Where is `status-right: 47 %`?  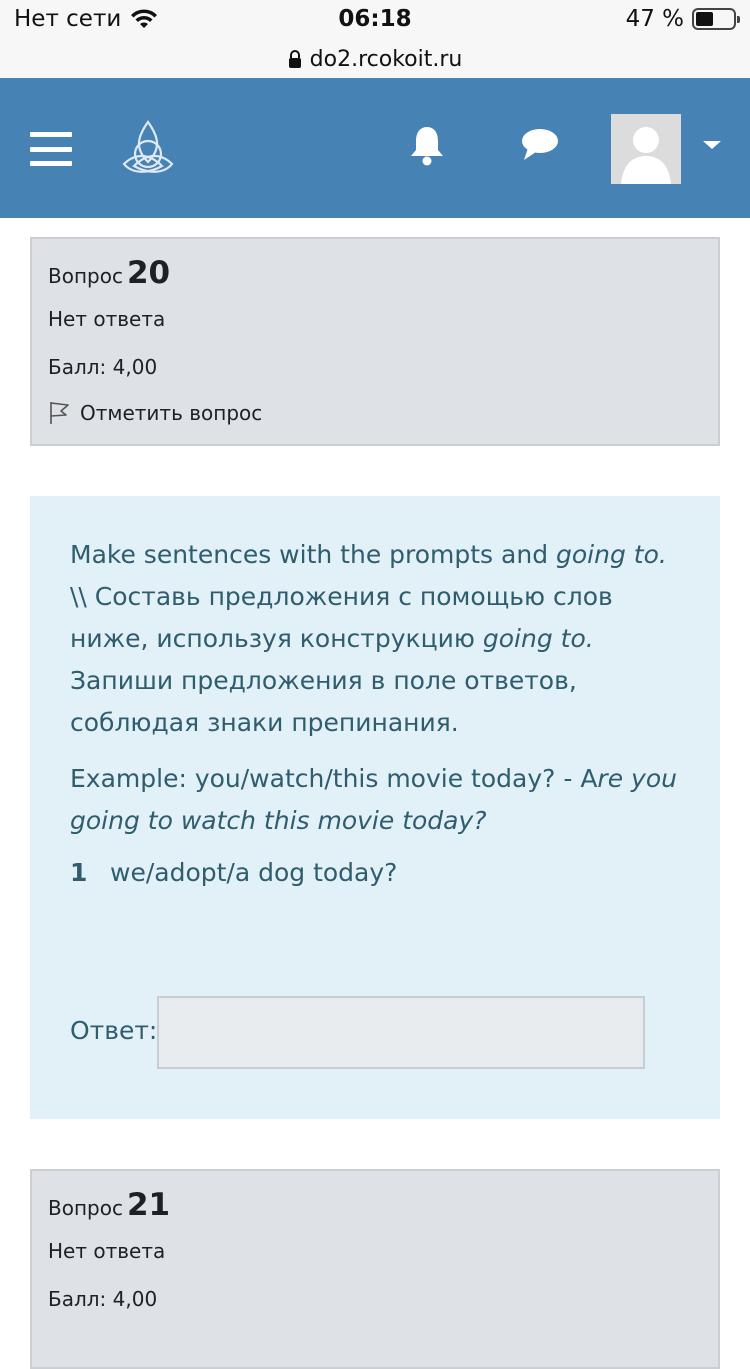 status-right: 47 % is located at coordinates (682, 19).